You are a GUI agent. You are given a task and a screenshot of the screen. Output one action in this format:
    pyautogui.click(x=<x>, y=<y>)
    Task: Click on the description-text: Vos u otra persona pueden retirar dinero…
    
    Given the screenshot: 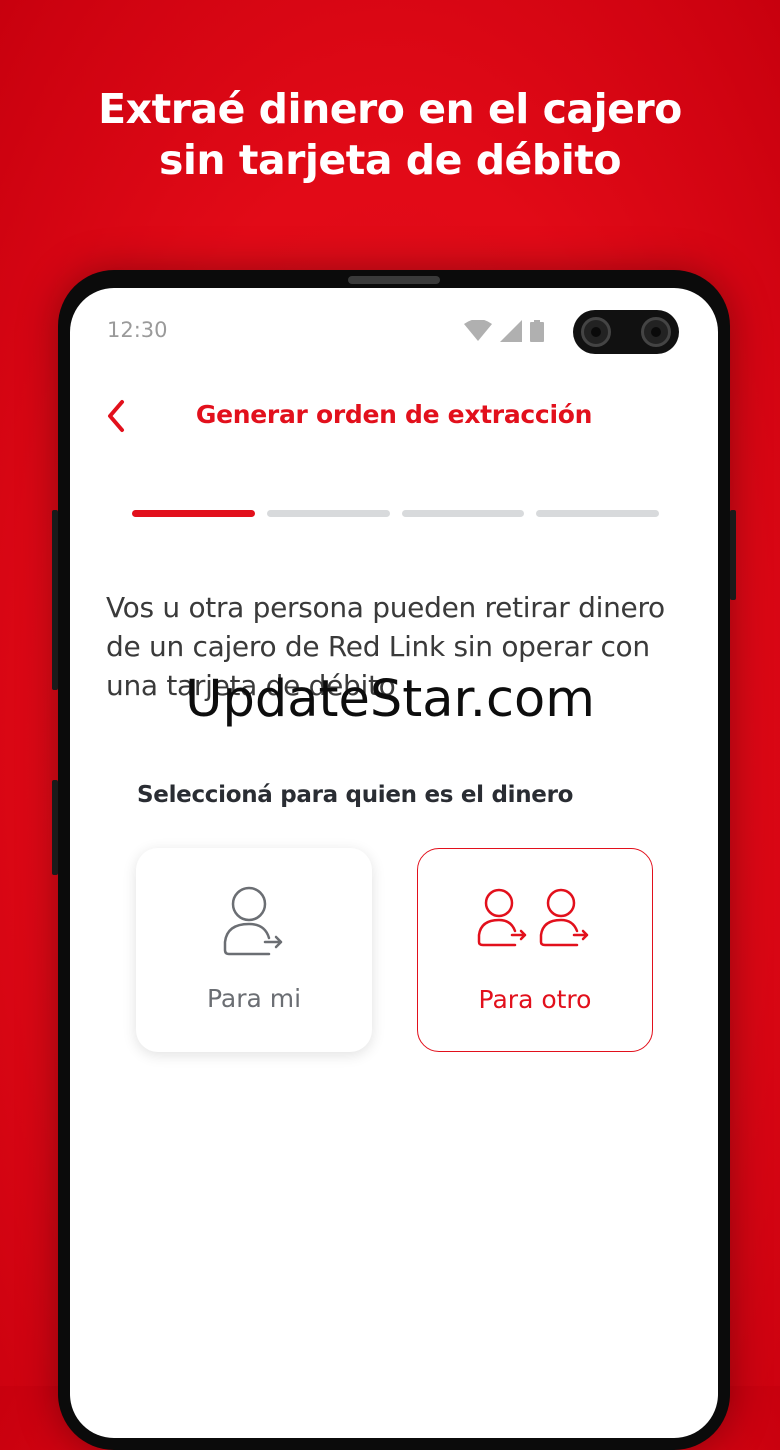 What is the action you would take?
    pyautogui.click(x=396, y=646)
    